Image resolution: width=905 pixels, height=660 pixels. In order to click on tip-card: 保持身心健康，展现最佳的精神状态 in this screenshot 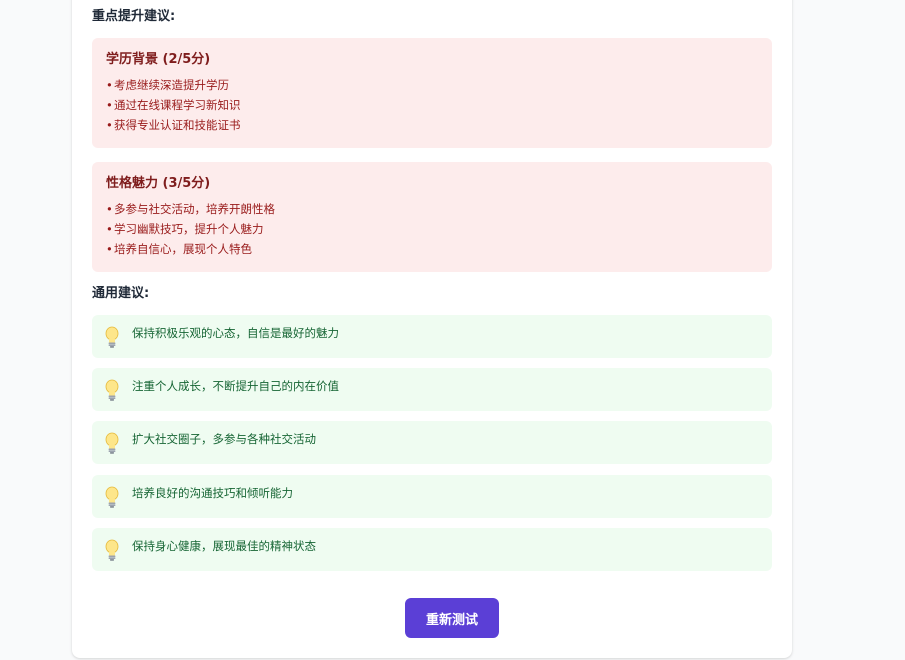, I will do `click(432, 549)`.